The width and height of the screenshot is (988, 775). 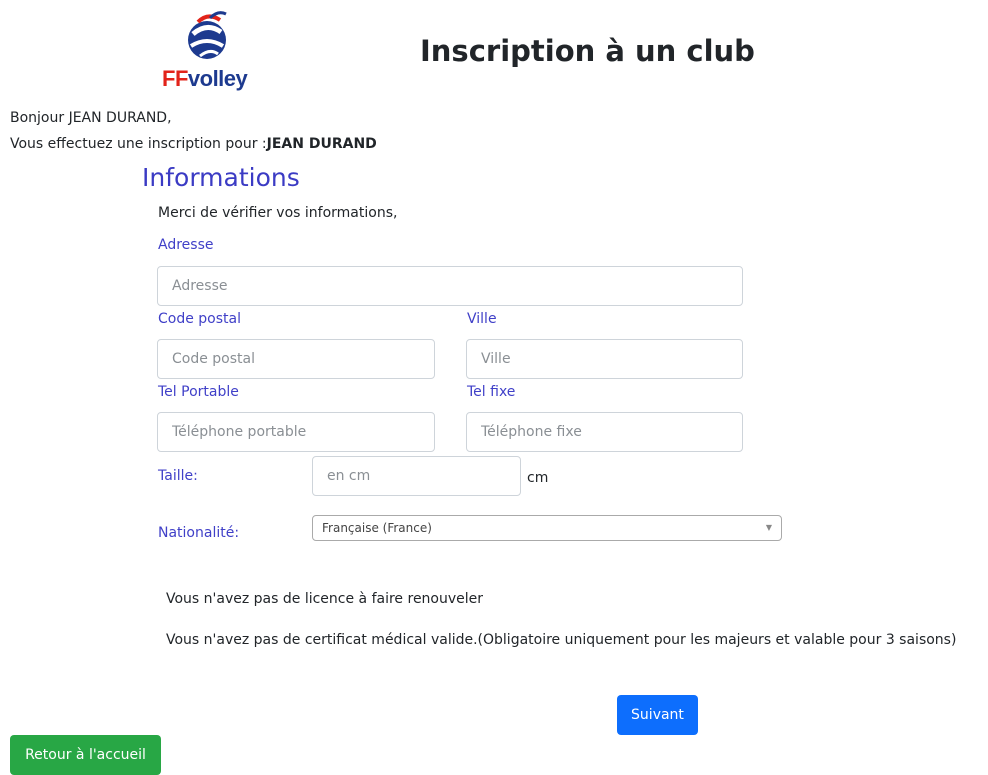 What do you see at coordinates (450, 286) in the screenshot?
I see `adresse-input` at bounding box center [450, 286].